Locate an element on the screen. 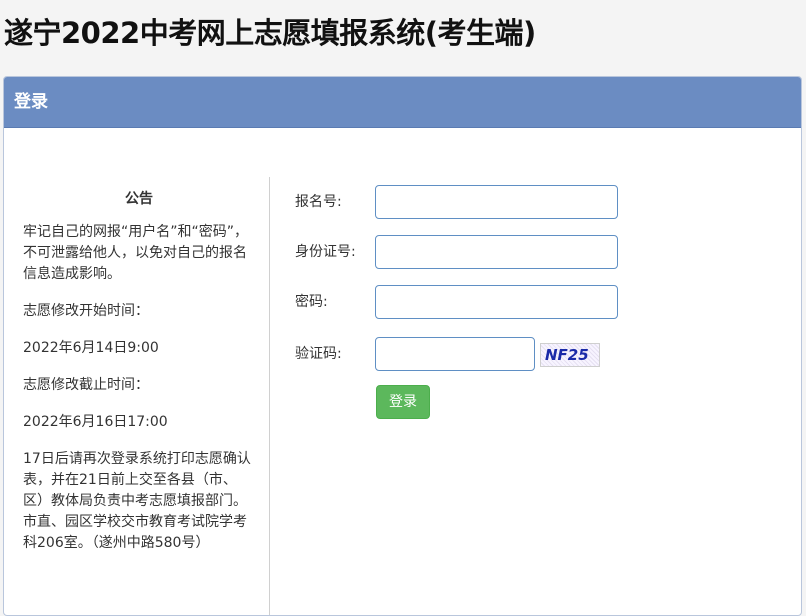  notice-paragraph: 2022年6月16日17:00 is located at coordinates (95, 422).